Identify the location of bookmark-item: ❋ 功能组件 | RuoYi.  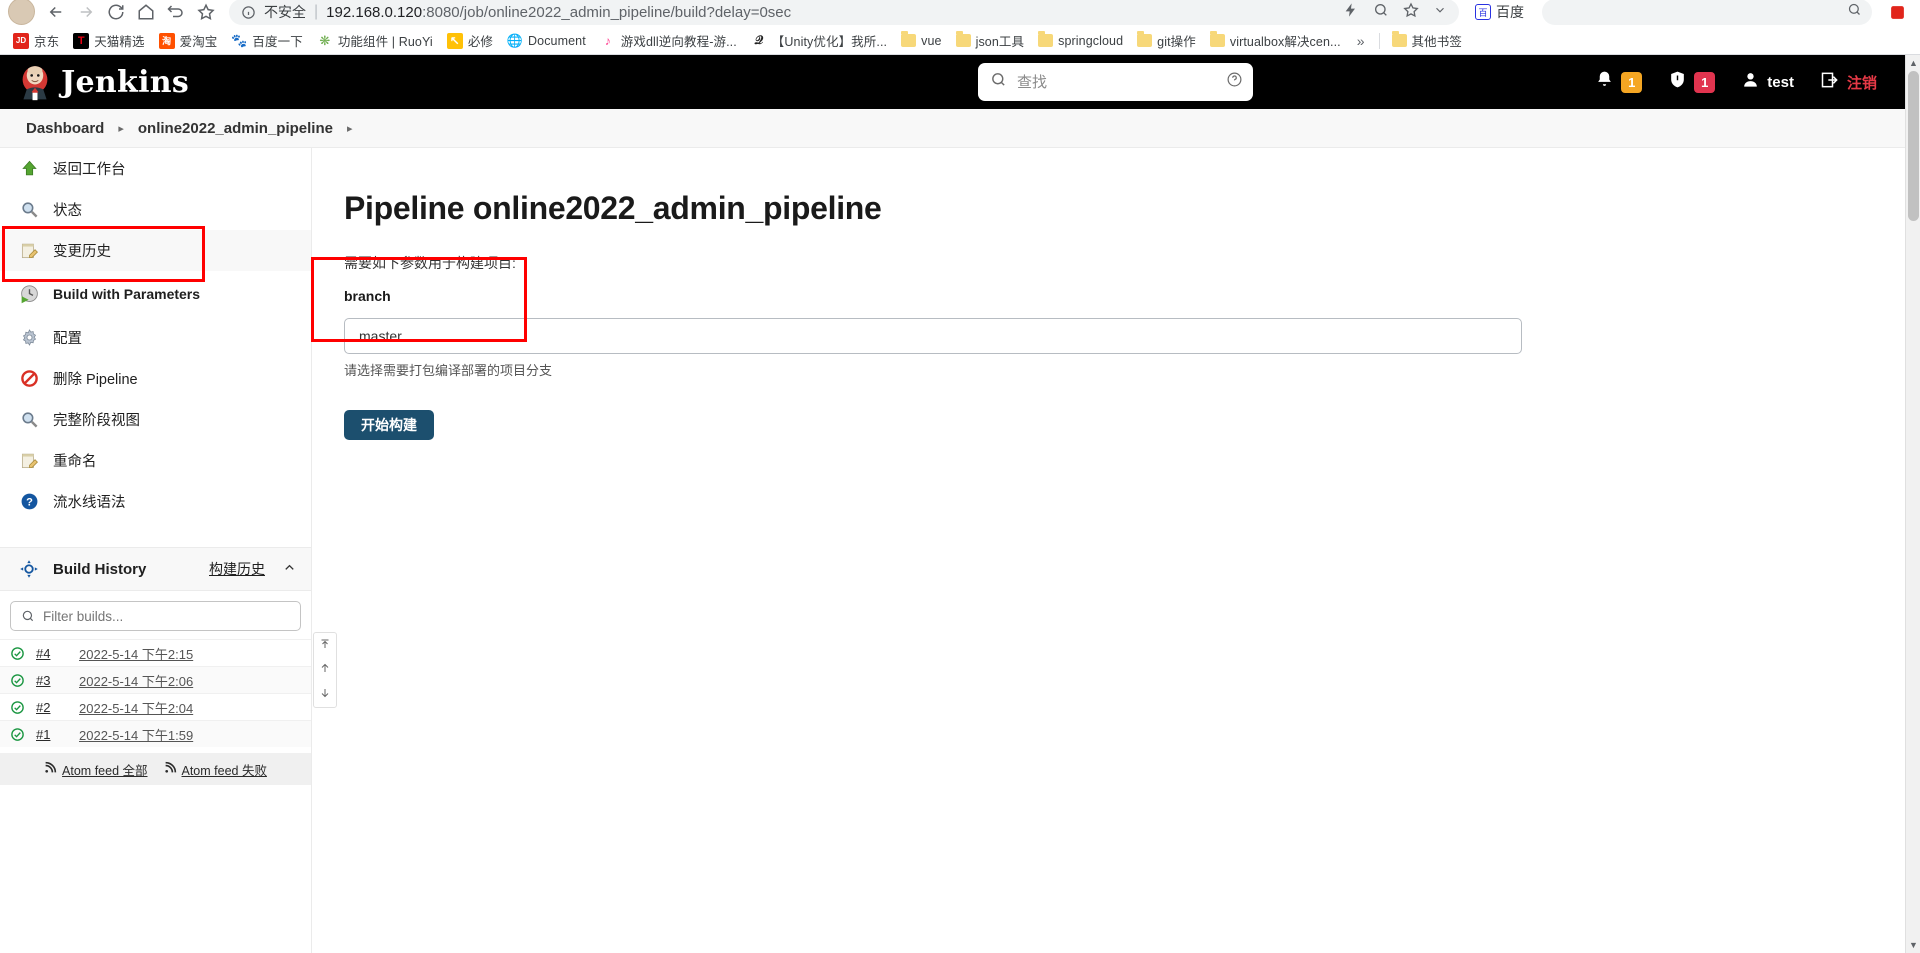
(375, 40).